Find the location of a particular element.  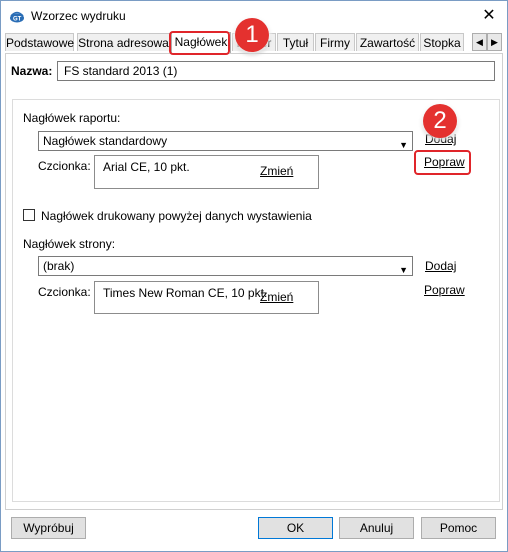

preview-button: Wypróbuj is located at coordinates (48, 528).